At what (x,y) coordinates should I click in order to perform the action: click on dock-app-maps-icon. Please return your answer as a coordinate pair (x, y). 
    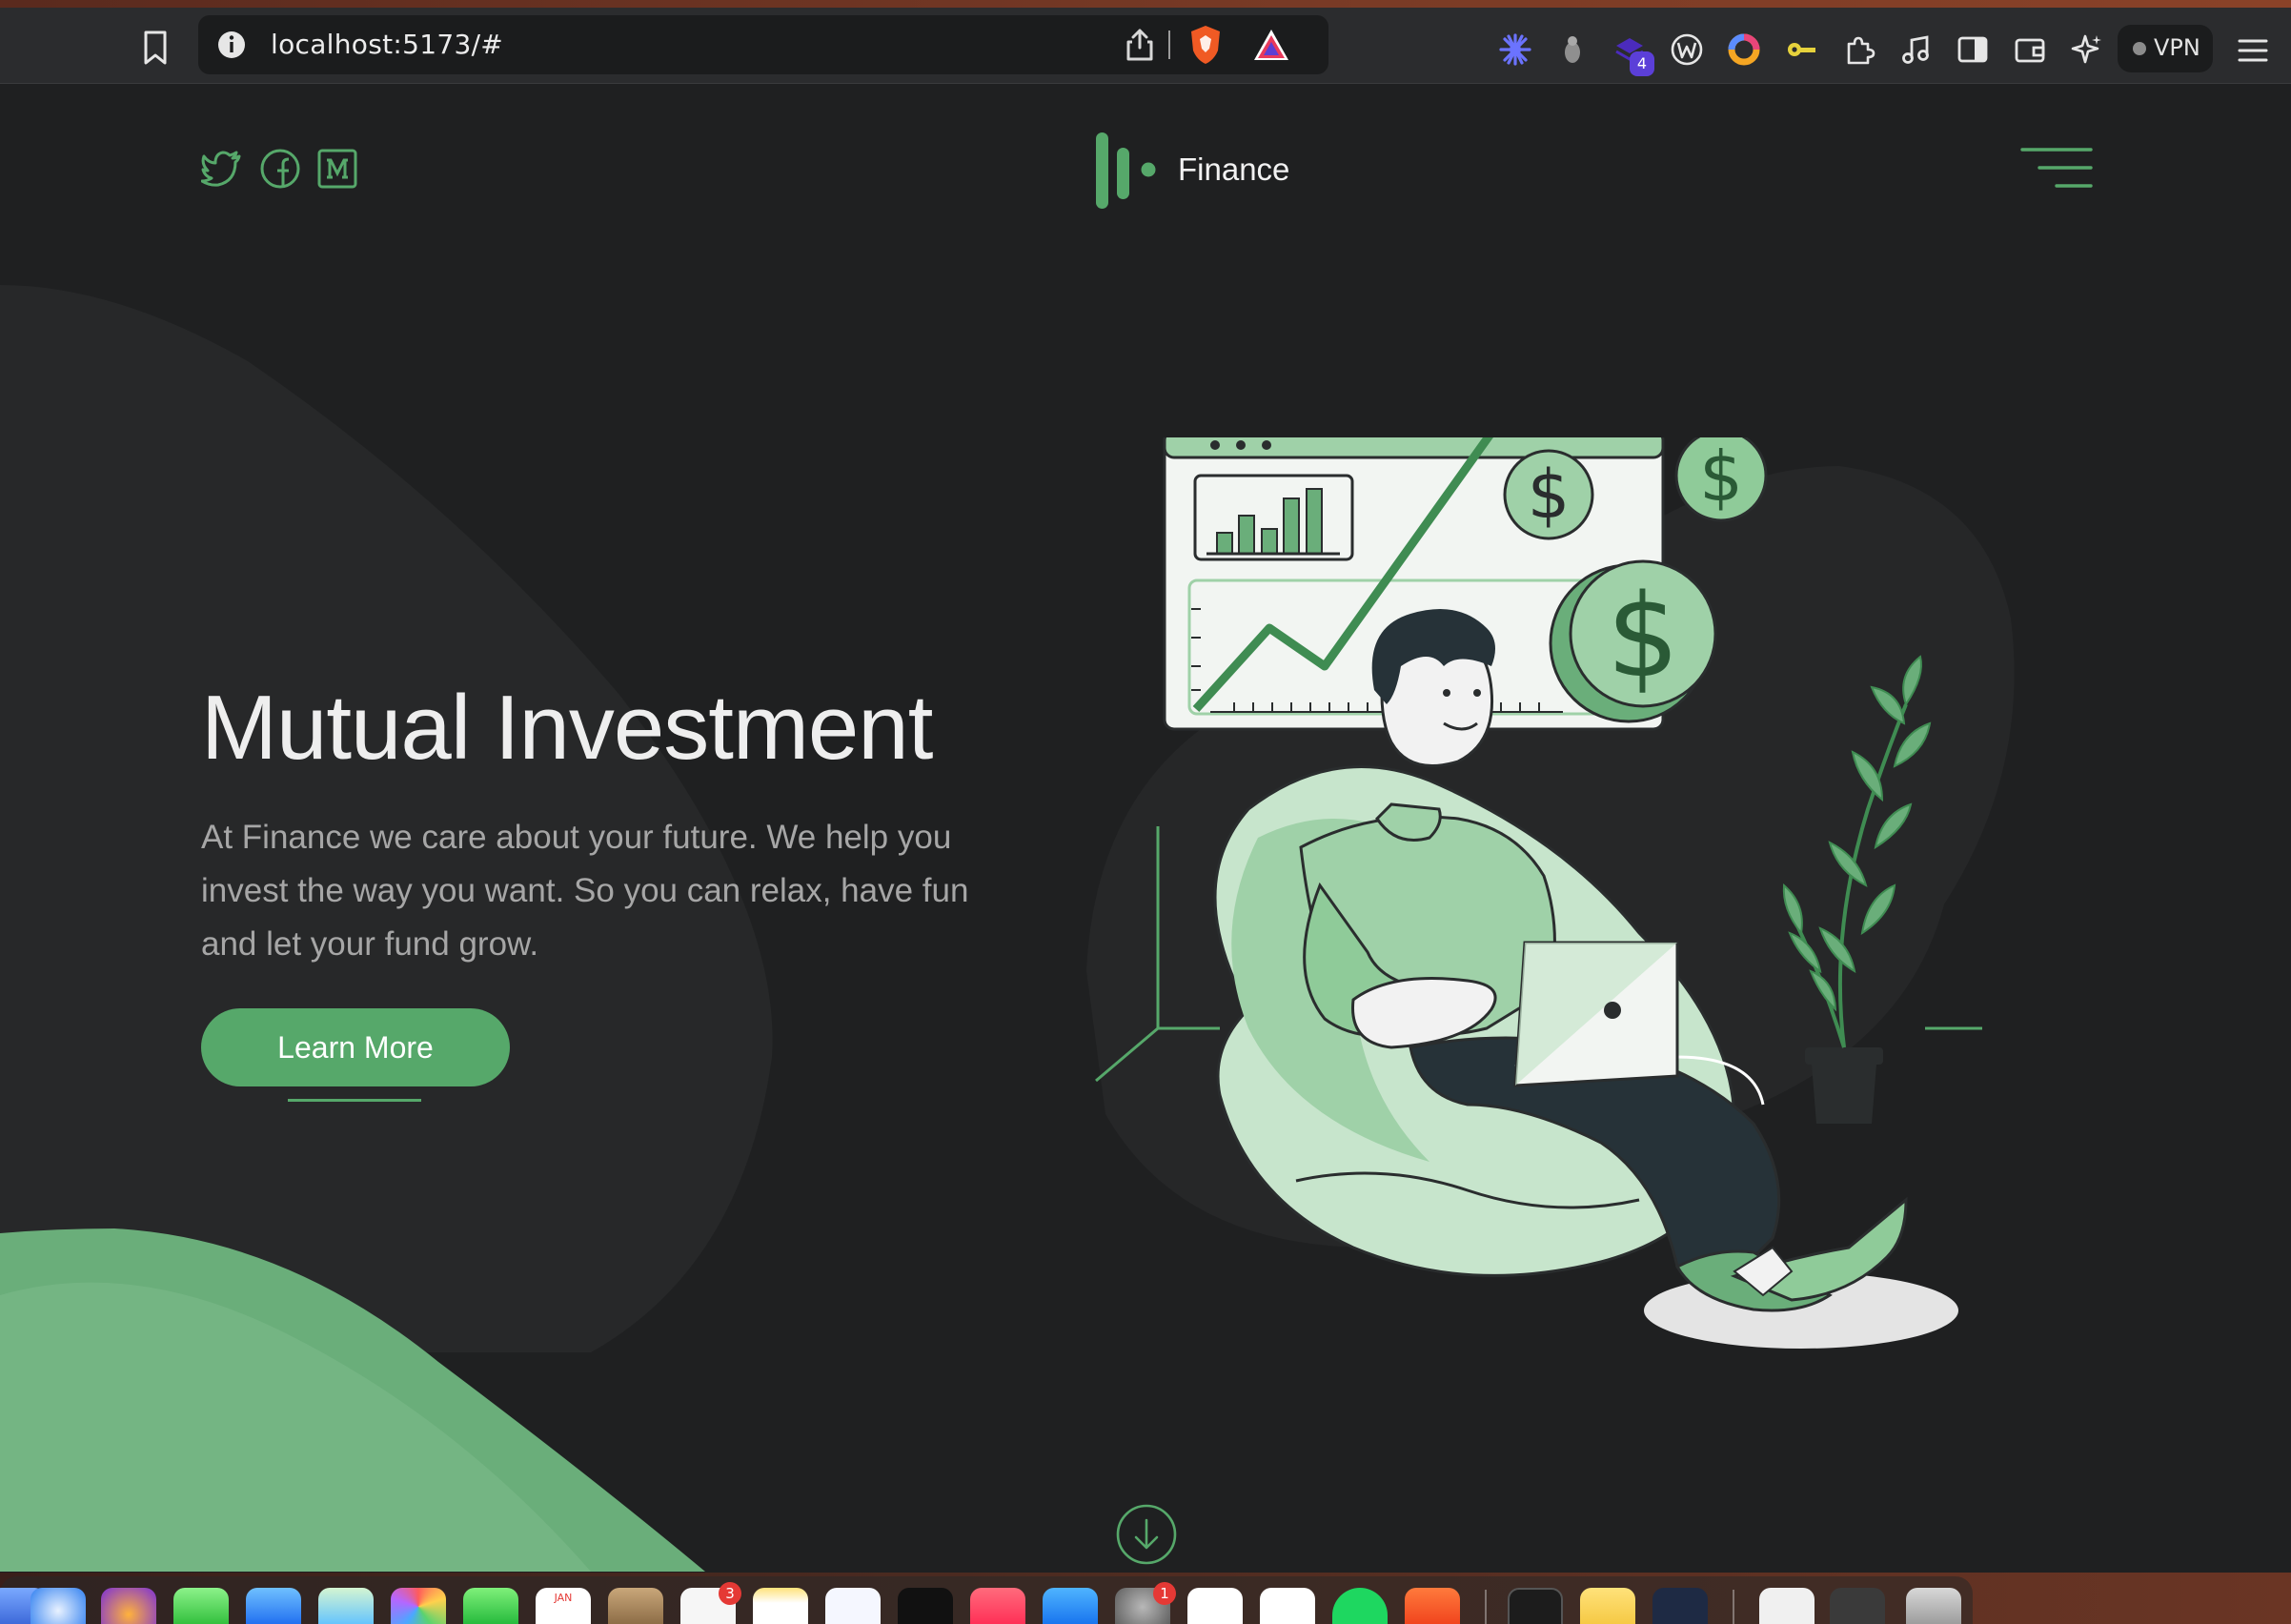
    Looking at the image, I should click on (346, 1606).